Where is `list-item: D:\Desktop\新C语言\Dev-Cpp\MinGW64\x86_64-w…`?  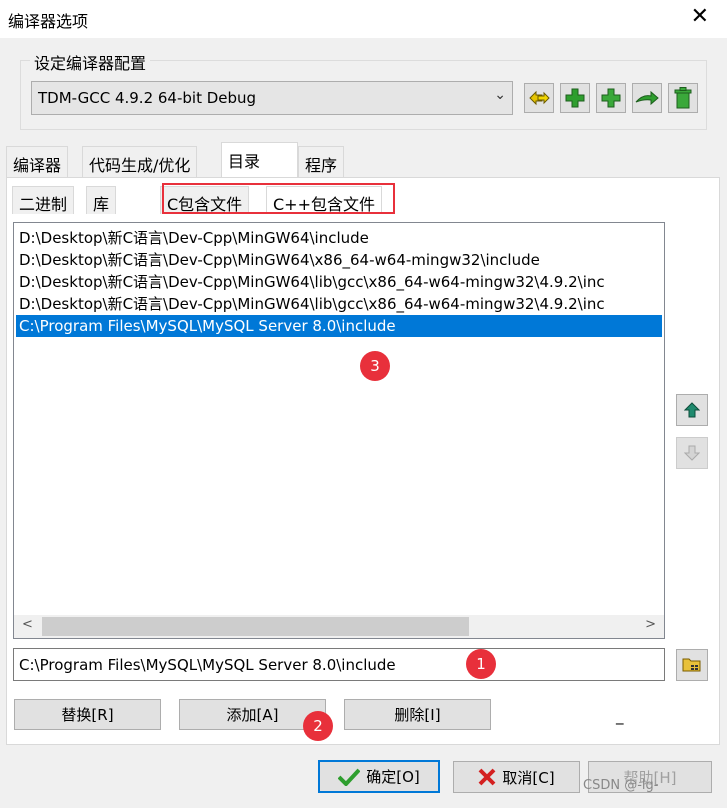
list-item: D:\Desktop\新C语言\Dev-Cpp\MinGW64\x86_64-w… is located at coordinates (278, 260).